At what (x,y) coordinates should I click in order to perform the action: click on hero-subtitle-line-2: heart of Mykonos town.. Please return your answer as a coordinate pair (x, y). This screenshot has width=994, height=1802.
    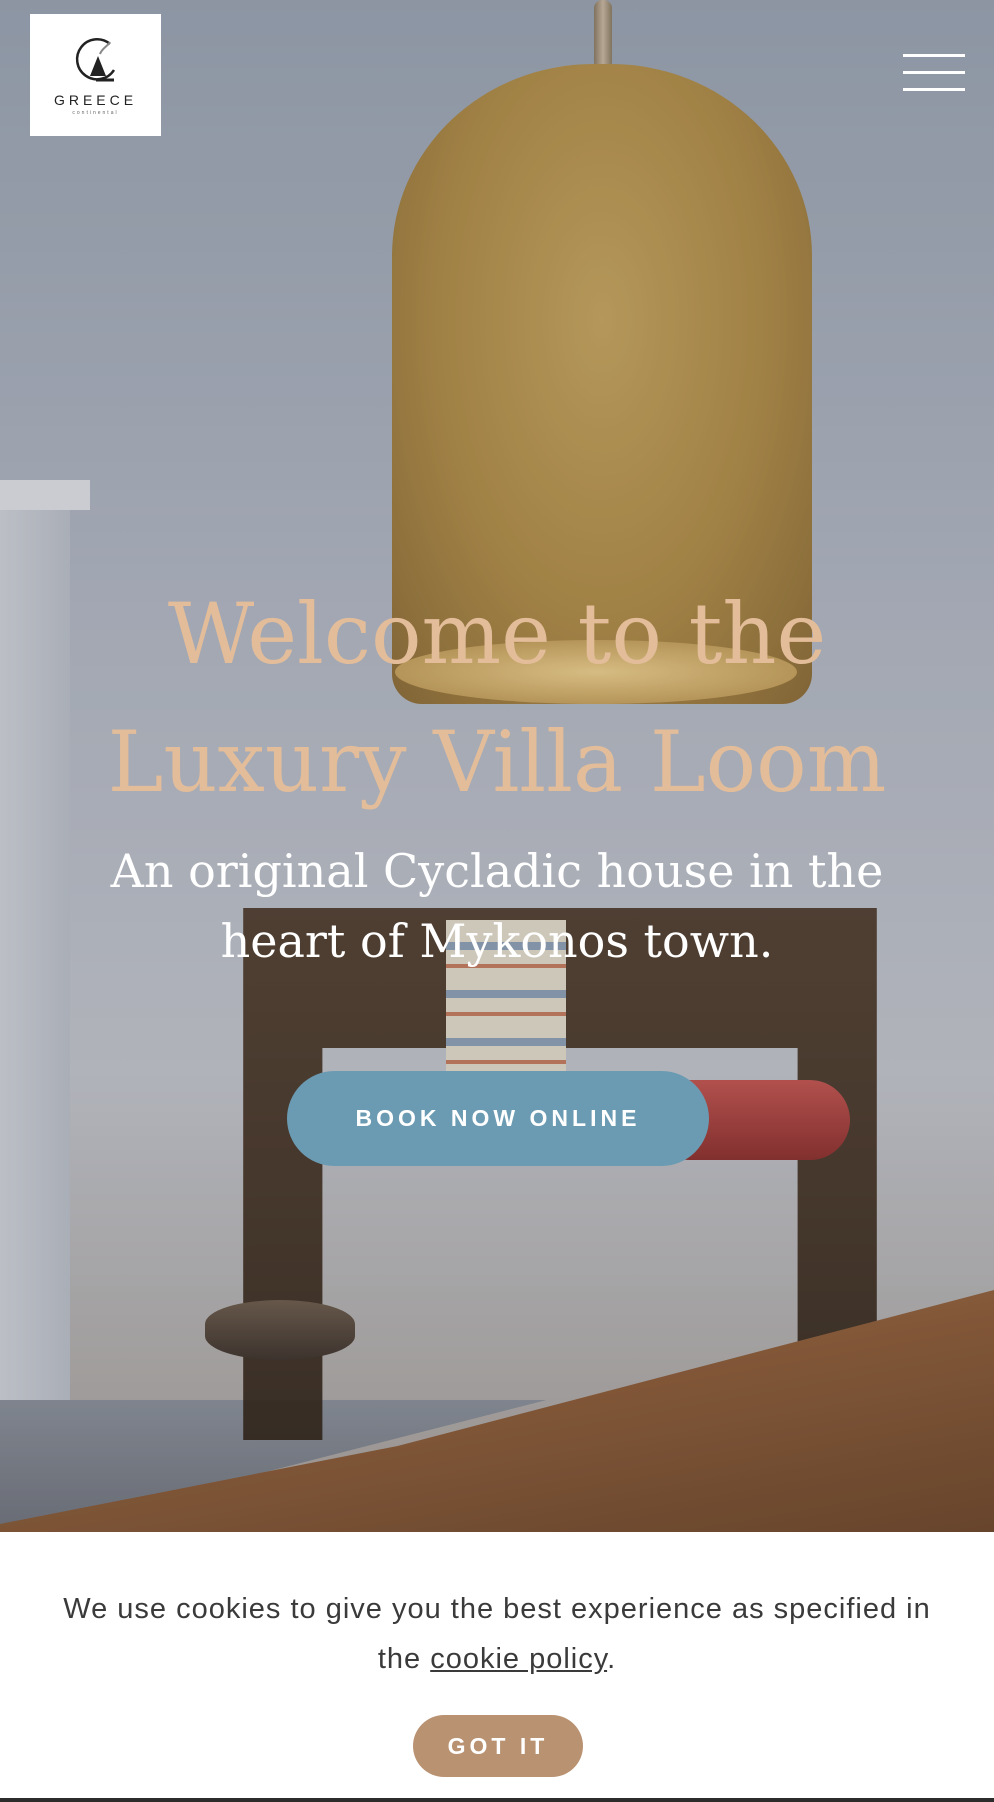
    Looking at the image, I should click on (497, 941).